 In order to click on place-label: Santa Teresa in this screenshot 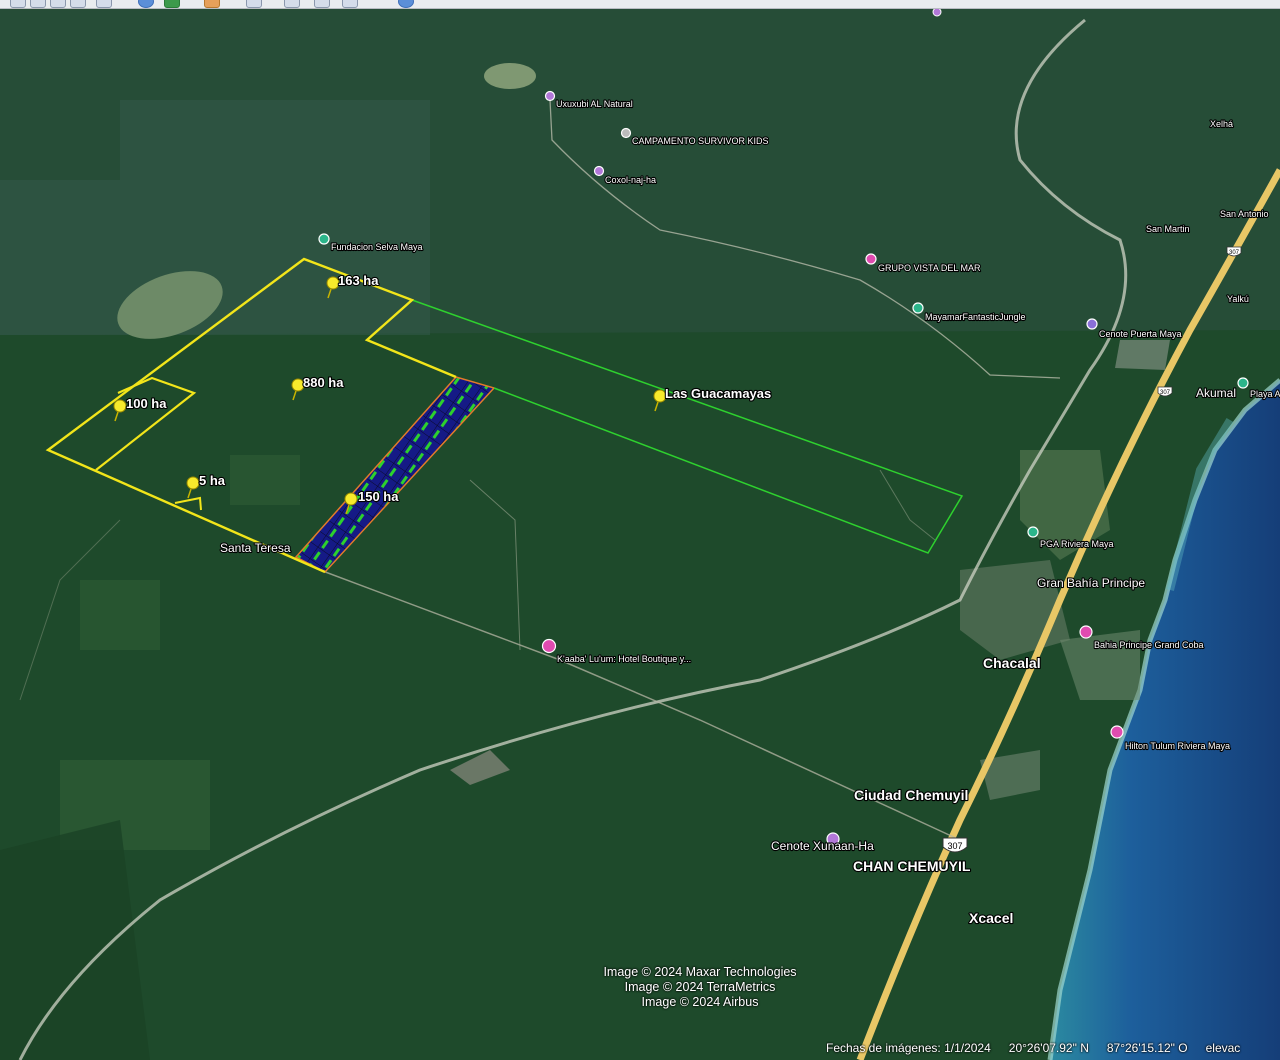, I will do `click(255, 548)`.